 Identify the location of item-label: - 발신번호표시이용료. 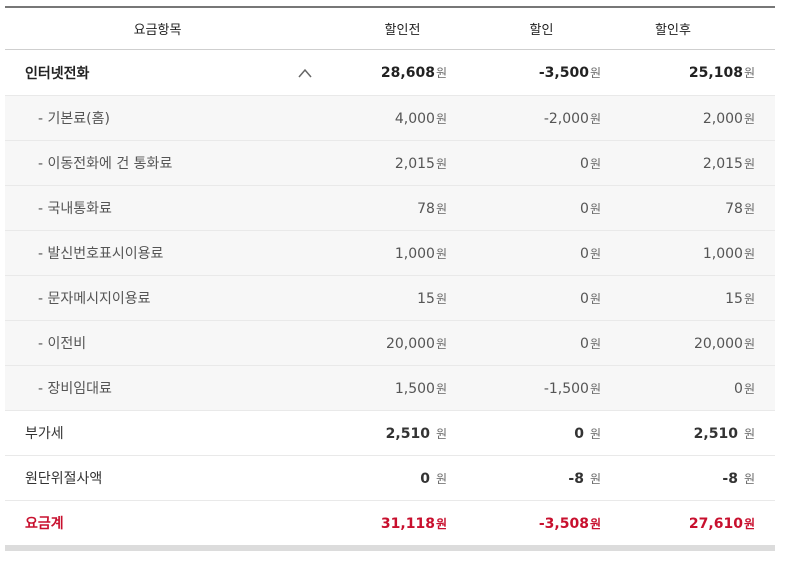
(101, 254).